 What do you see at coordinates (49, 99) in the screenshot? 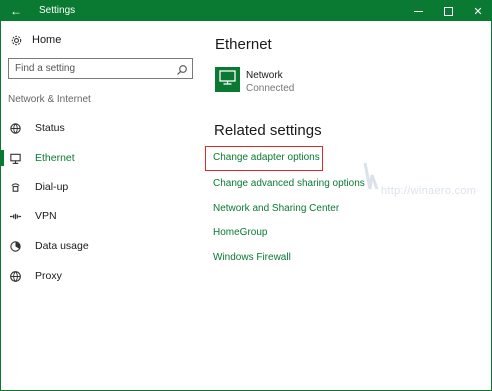
I see `section-label: Network & Internet` at bounding box center [49, 99].